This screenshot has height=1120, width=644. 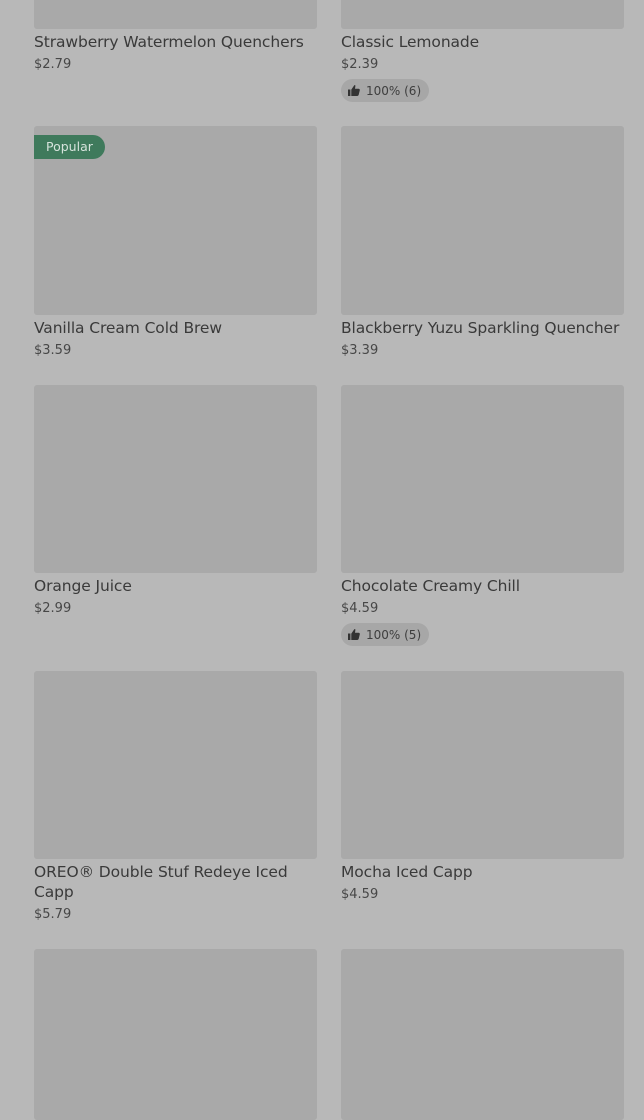 I want to click on product-card: Chocolate Creamy Chill $4.59 100% (5), so click(x=482, y=520).